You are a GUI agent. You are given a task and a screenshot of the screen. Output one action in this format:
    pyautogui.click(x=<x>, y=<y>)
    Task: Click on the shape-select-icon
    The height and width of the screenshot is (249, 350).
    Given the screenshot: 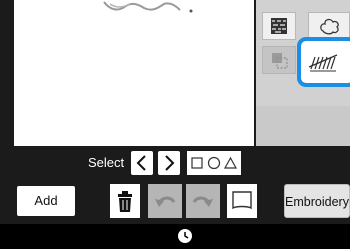 What is the action you would take?
    pyautogui.click(x=214, y=163)
    